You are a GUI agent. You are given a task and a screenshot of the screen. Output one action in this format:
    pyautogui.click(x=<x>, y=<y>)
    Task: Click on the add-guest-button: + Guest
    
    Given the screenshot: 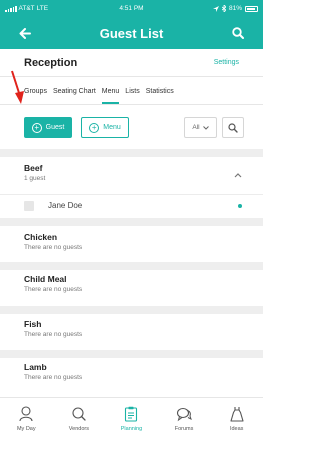 What is the action you would take?
    pyautogui.click(x=48, y=127)
    